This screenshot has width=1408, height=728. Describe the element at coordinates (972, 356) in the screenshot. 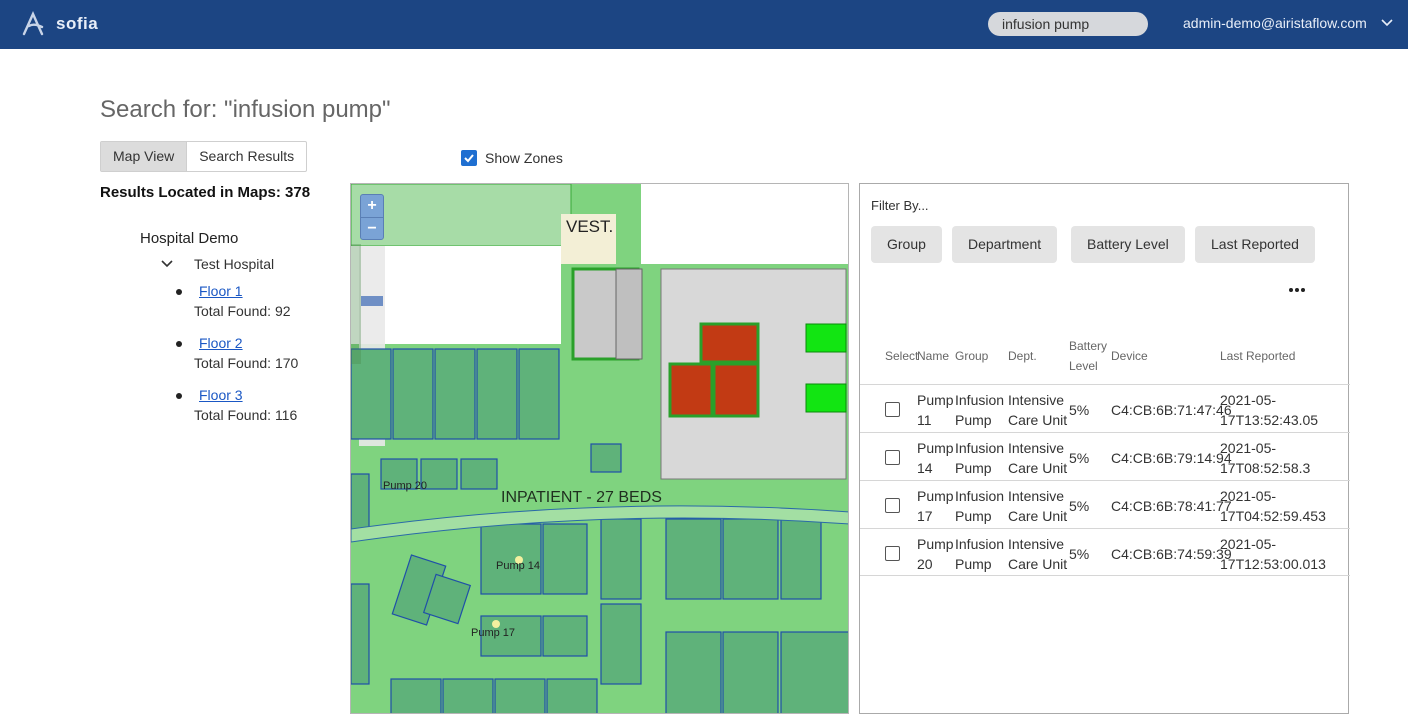

I see `column-header-group: Group` at that location.